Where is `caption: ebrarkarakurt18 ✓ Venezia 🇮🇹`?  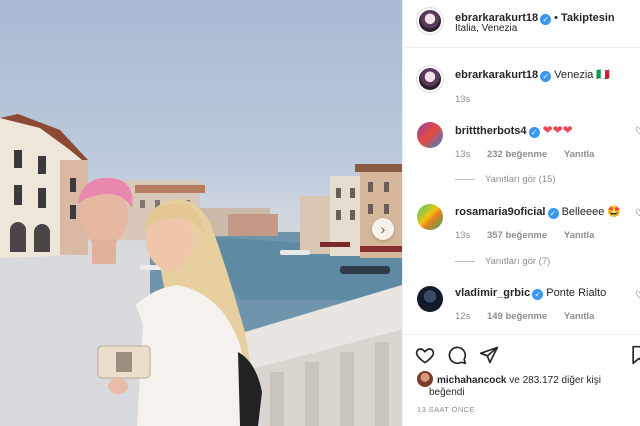 caption: ebrarkarakurt18 ✓ Venezia 🇮🇹 is located at coordinates (532, 75).